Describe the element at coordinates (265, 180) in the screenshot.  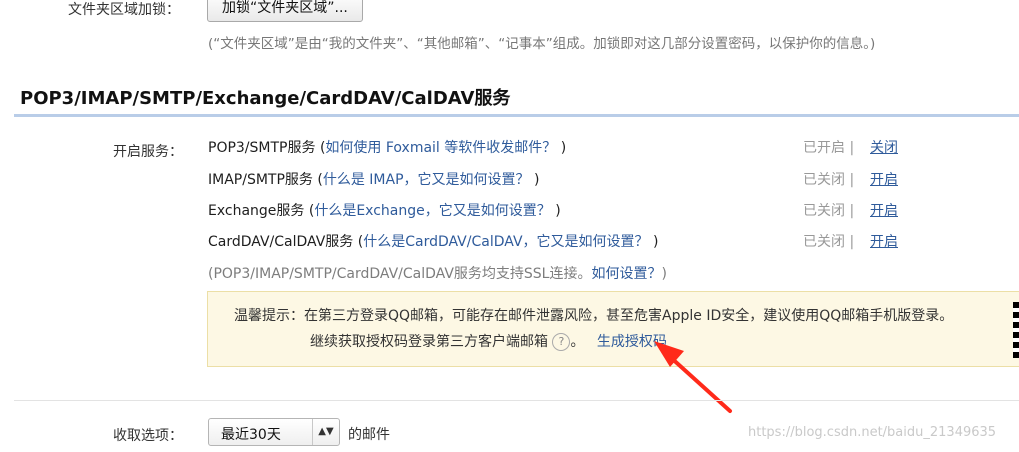
I see `service-name: IMAP/SMTP服务 (` at that location.